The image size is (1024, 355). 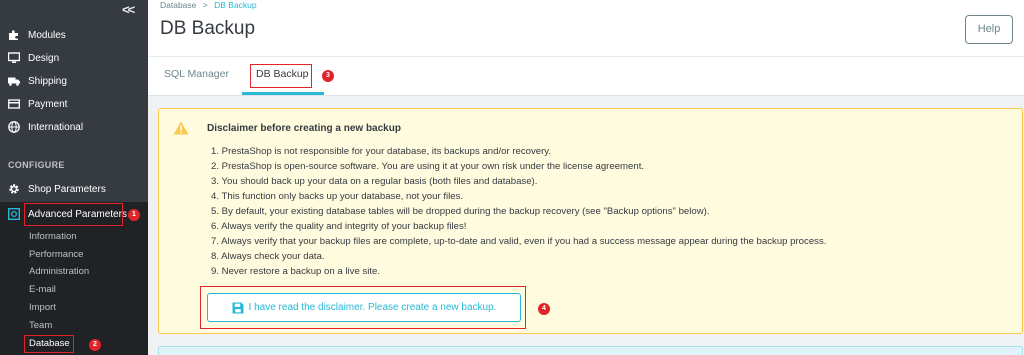 I want to click on sidebar-item-shop-parameters: Shop Parameters, so click(x=74, y=189).